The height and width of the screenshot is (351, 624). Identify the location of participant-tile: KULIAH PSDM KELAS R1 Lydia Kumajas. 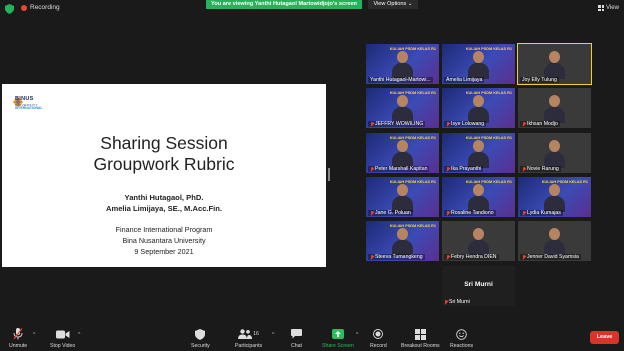
(554, 197).